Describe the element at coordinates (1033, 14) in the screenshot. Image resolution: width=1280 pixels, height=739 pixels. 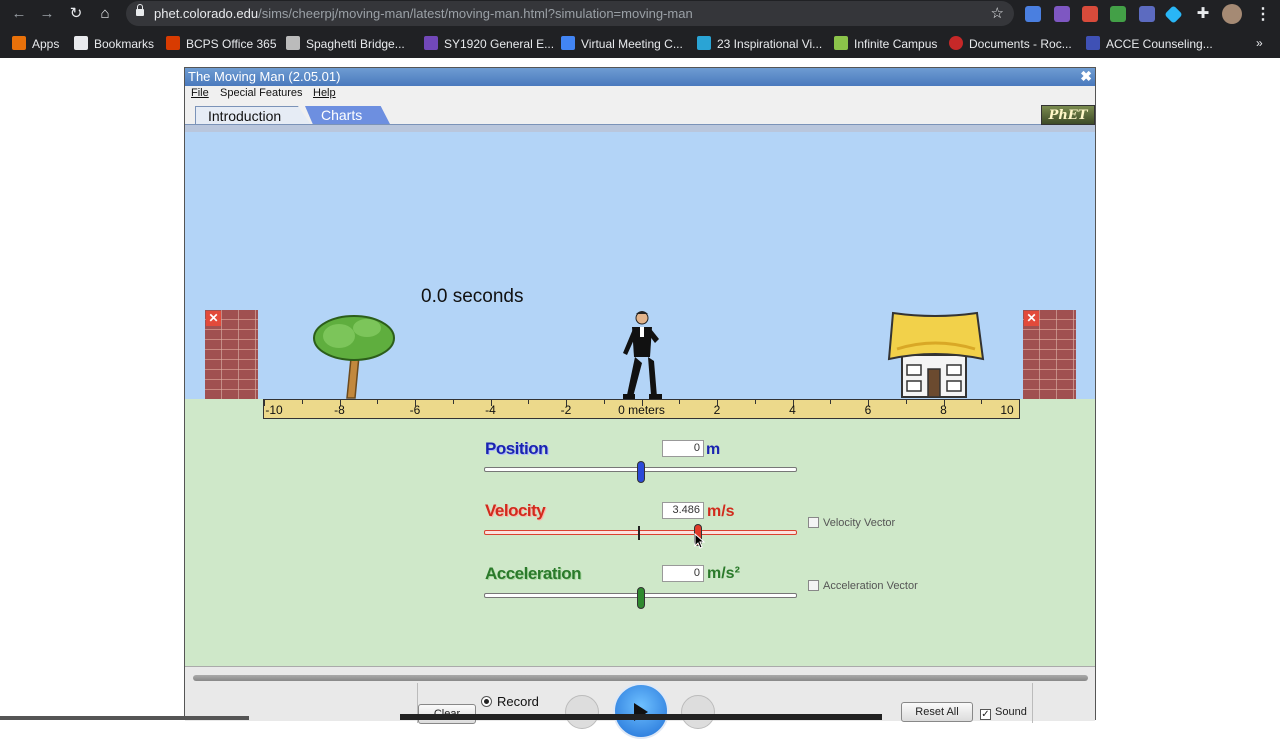
I see `translate-extension-icon` at that location.